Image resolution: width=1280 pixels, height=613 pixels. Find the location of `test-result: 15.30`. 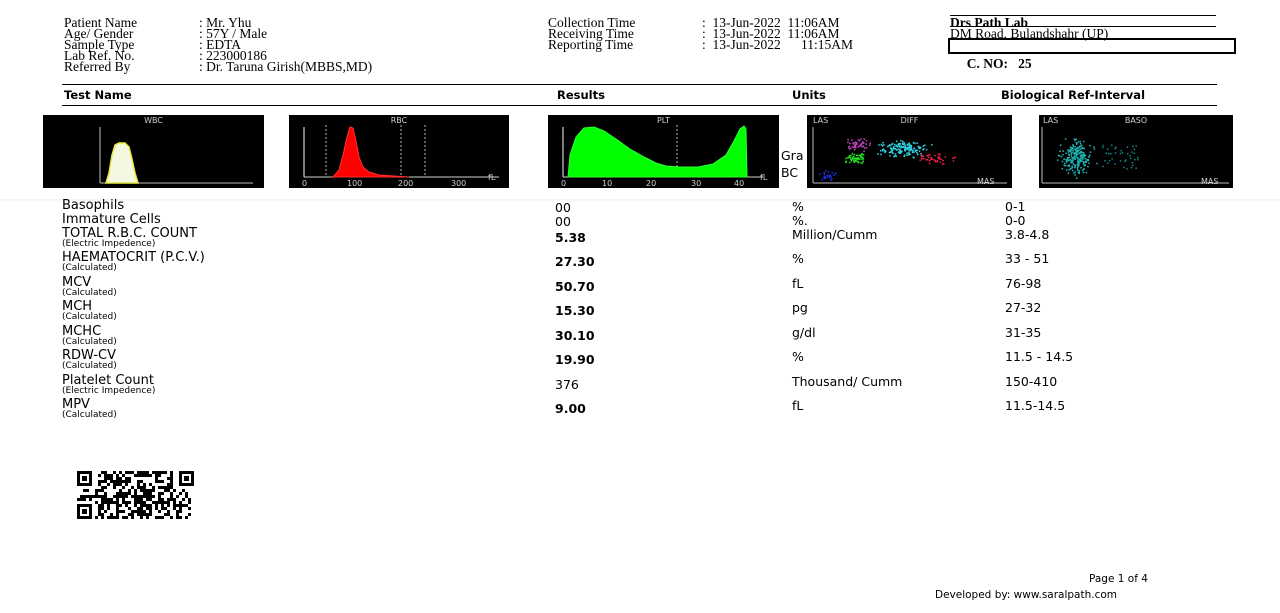

test-result: 15.30 is located at coordinates (575, 310).